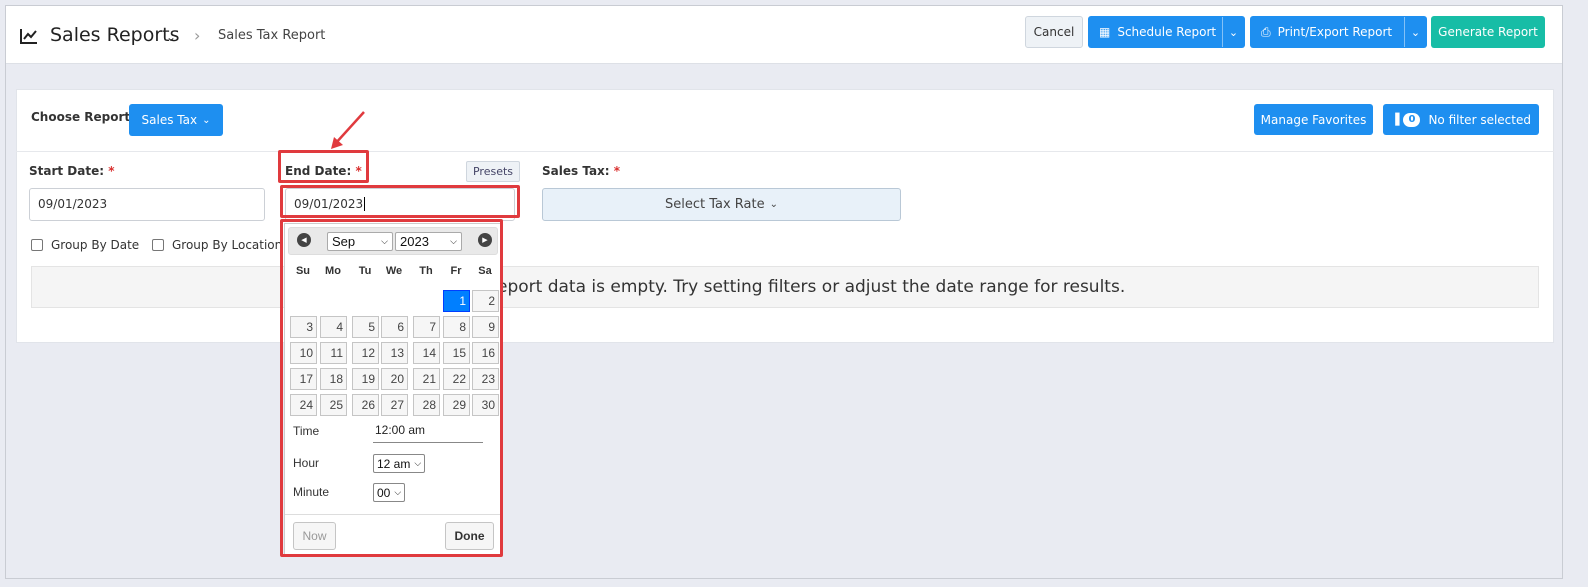 The image size is (1588, 587). I want to click on start-date-value: 09/01/2023, so click(73, 204).